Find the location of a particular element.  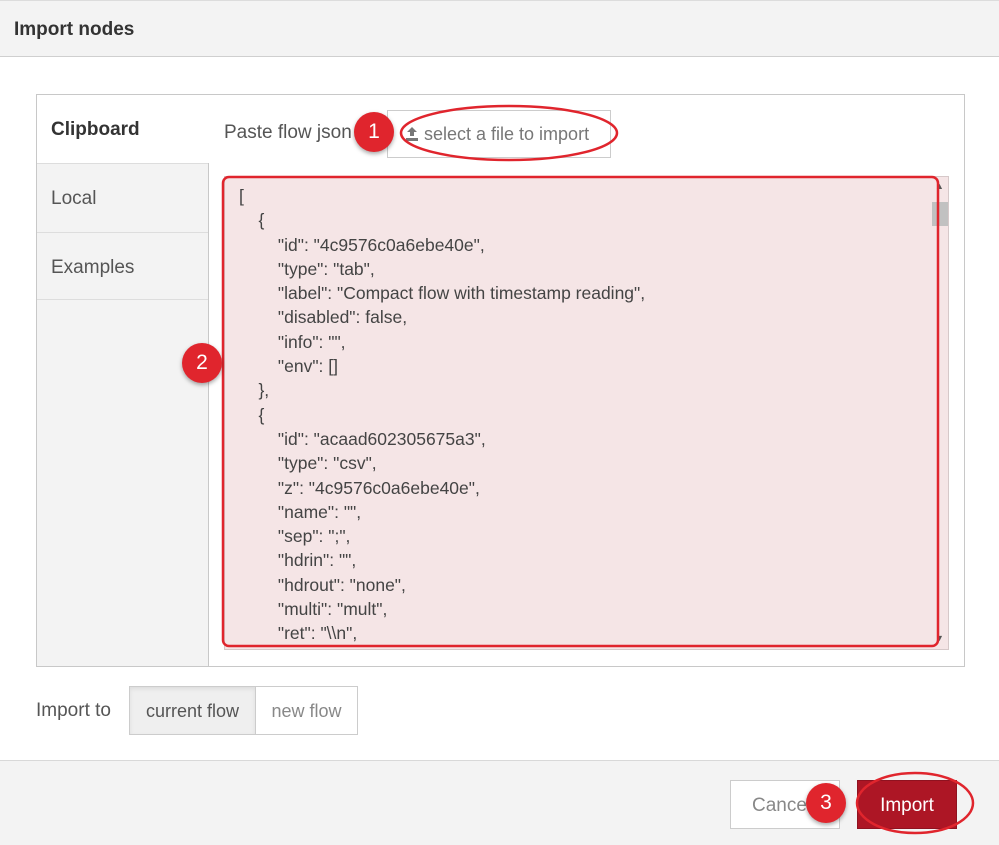

tab-local: Local is located at coordinates (123, 197).